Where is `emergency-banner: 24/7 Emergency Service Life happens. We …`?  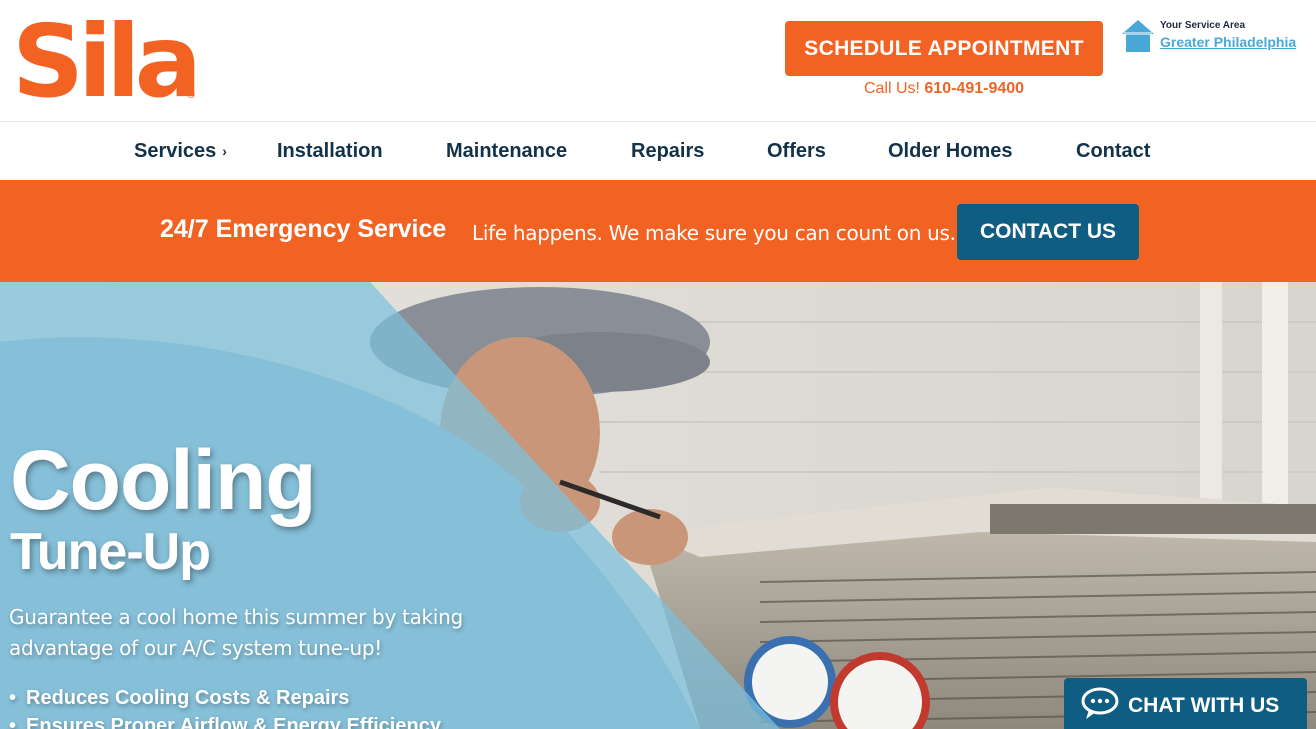
emergency-banner: 24/7 Emergency Service Life happens. We … is located at coordinates (658, 231).